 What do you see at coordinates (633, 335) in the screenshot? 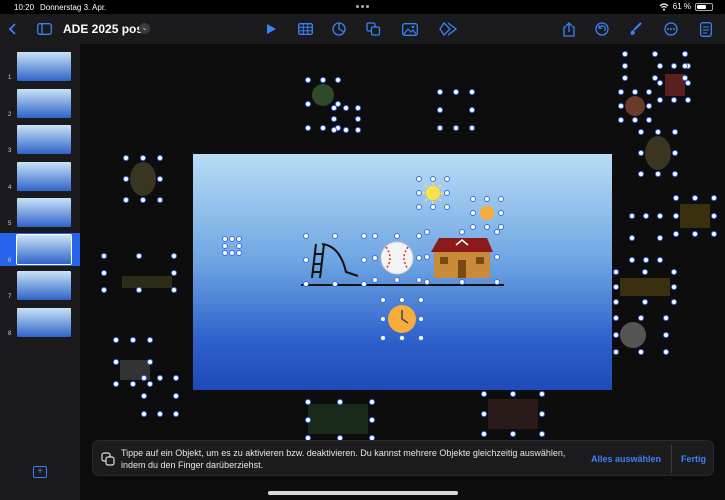
I see `wheel-object` at bounding box center [633, 335].